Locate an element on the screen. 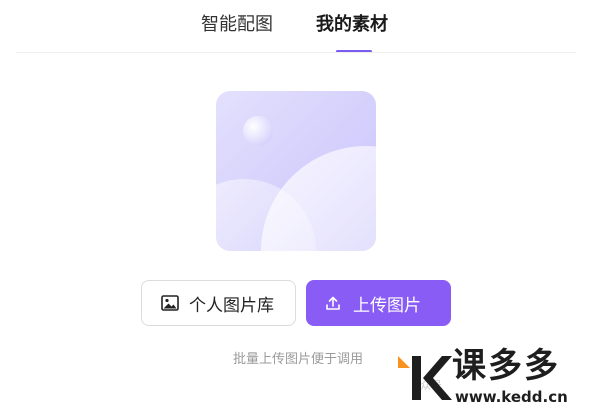 The width and height of the screenshot is (596, 412). image-icon is located at coordinates (170, 303).